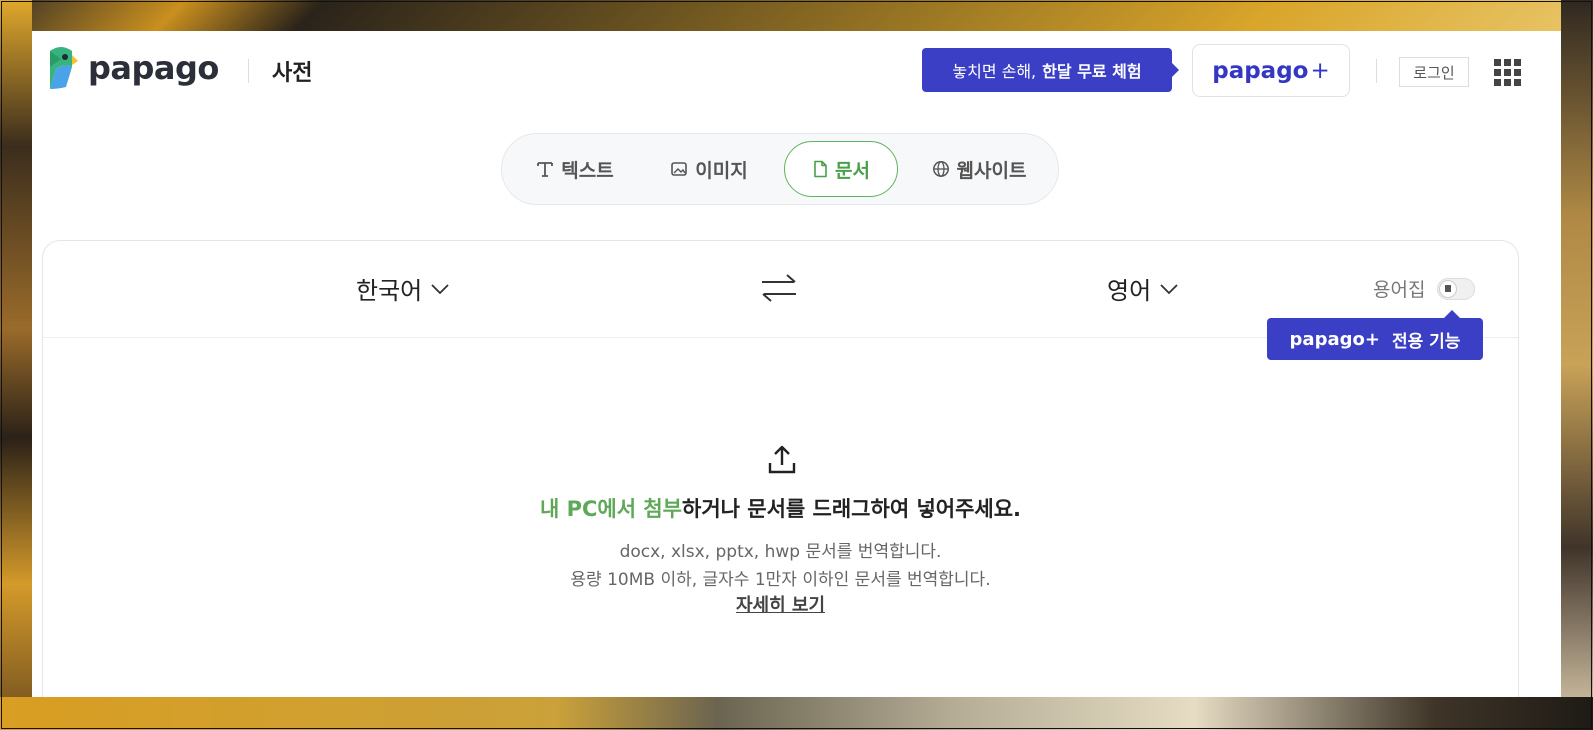 Image resolution: width=1593 pixels, height=730 pixels. I want to click on tab-text: 텍스트, so click(575, 169).